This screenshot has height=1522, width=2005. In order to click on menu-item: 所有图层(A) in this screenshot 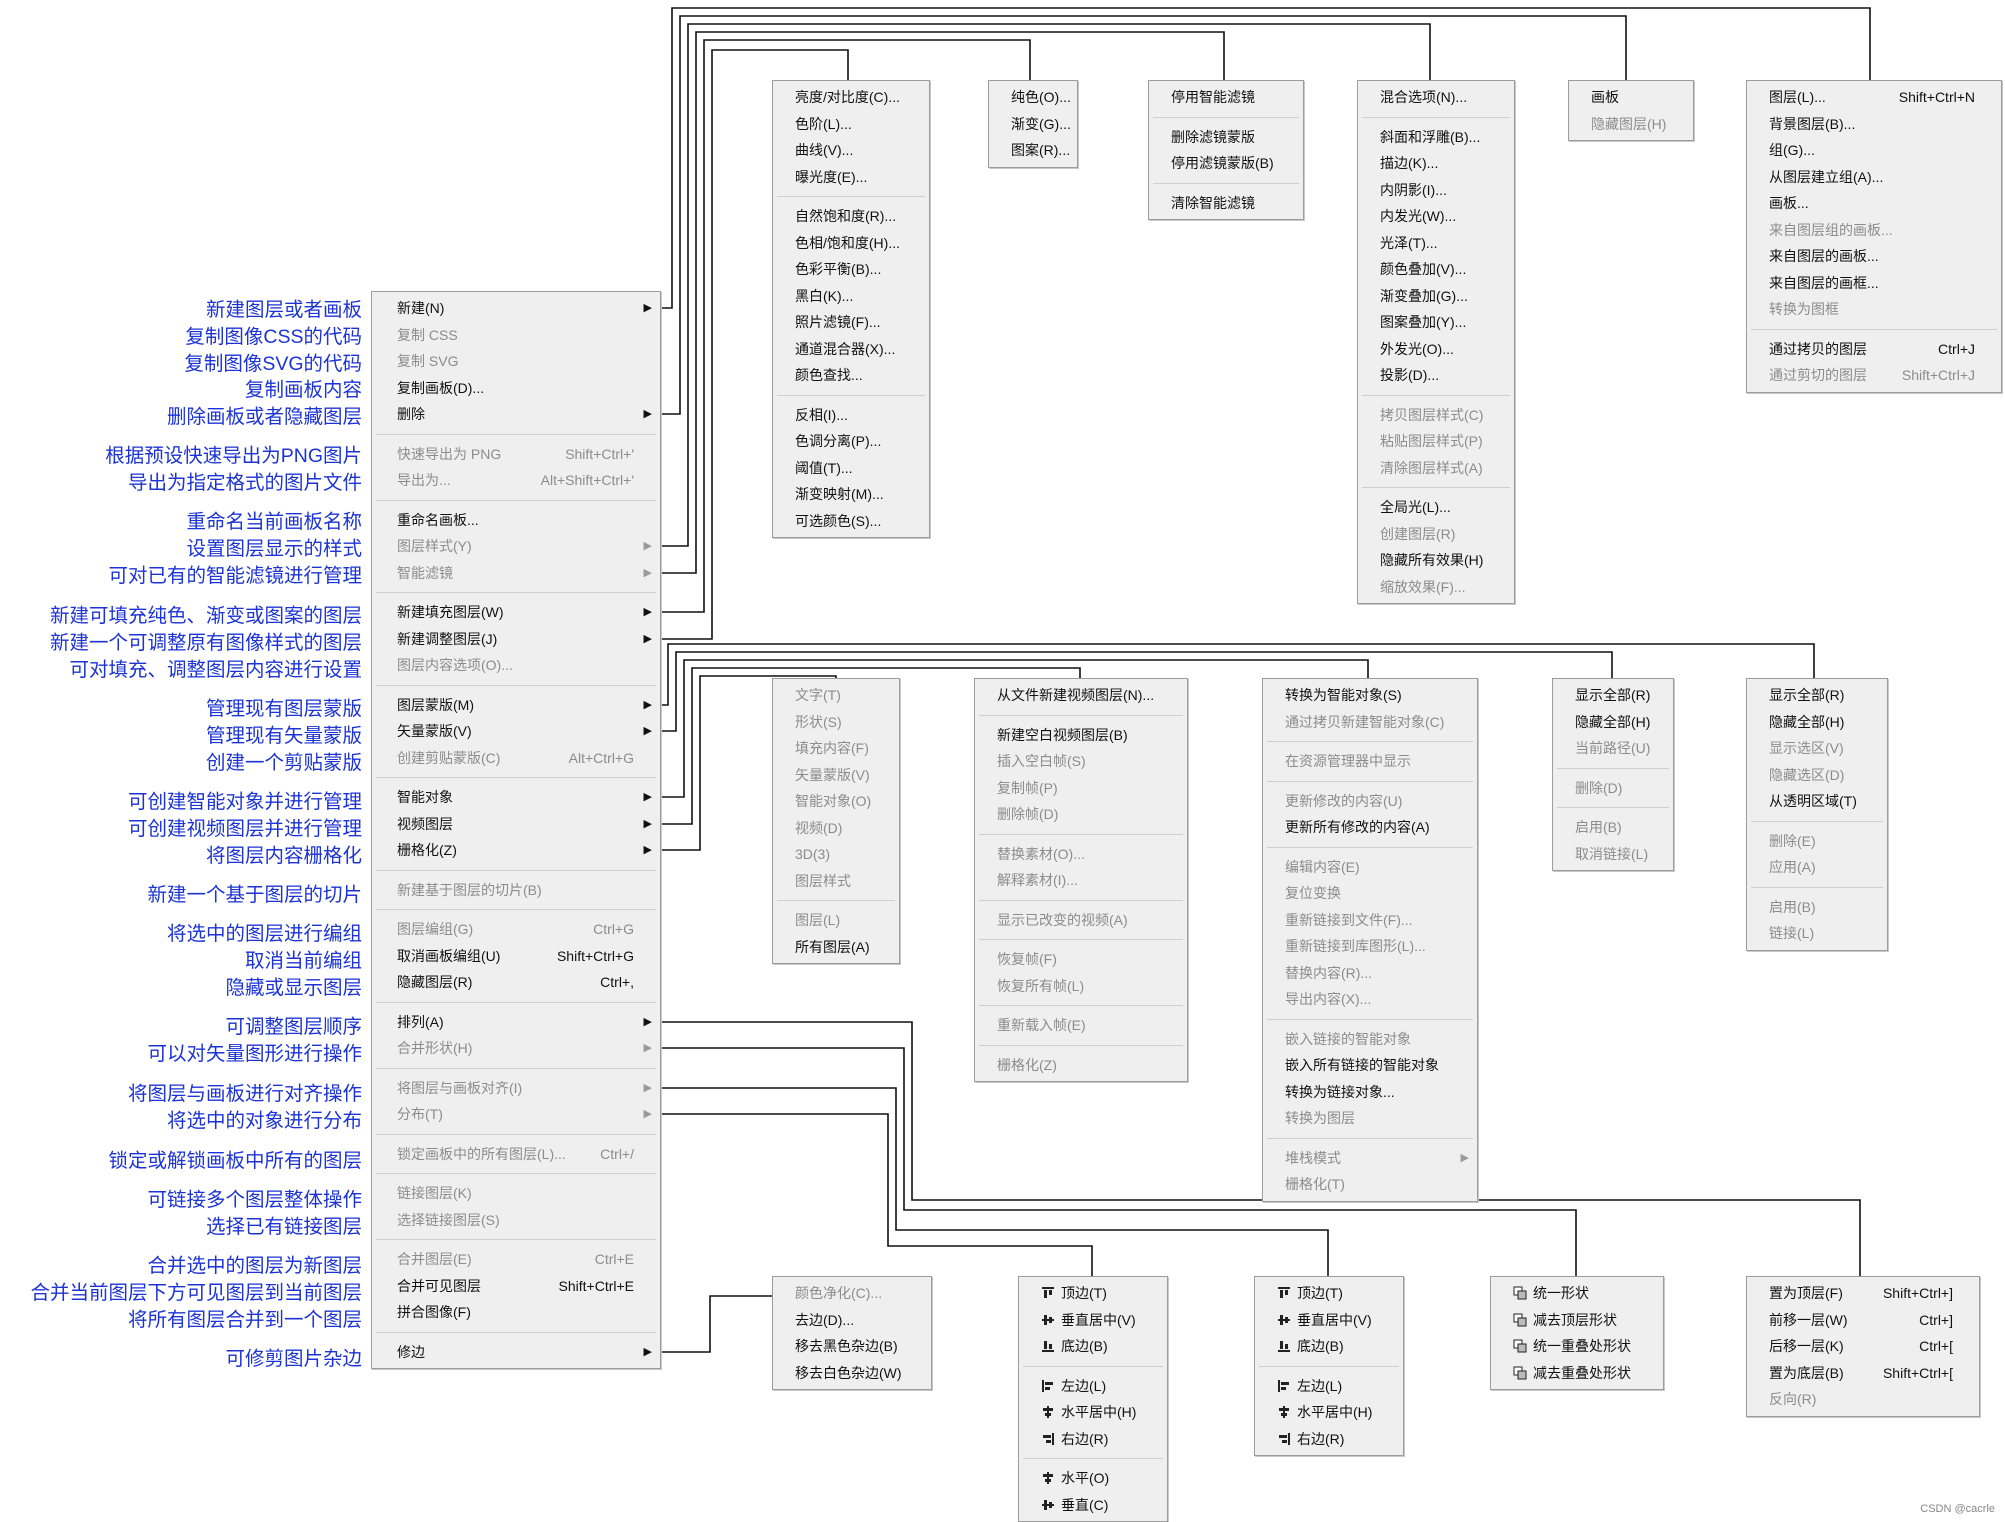, I will do `click(836, 947)`.